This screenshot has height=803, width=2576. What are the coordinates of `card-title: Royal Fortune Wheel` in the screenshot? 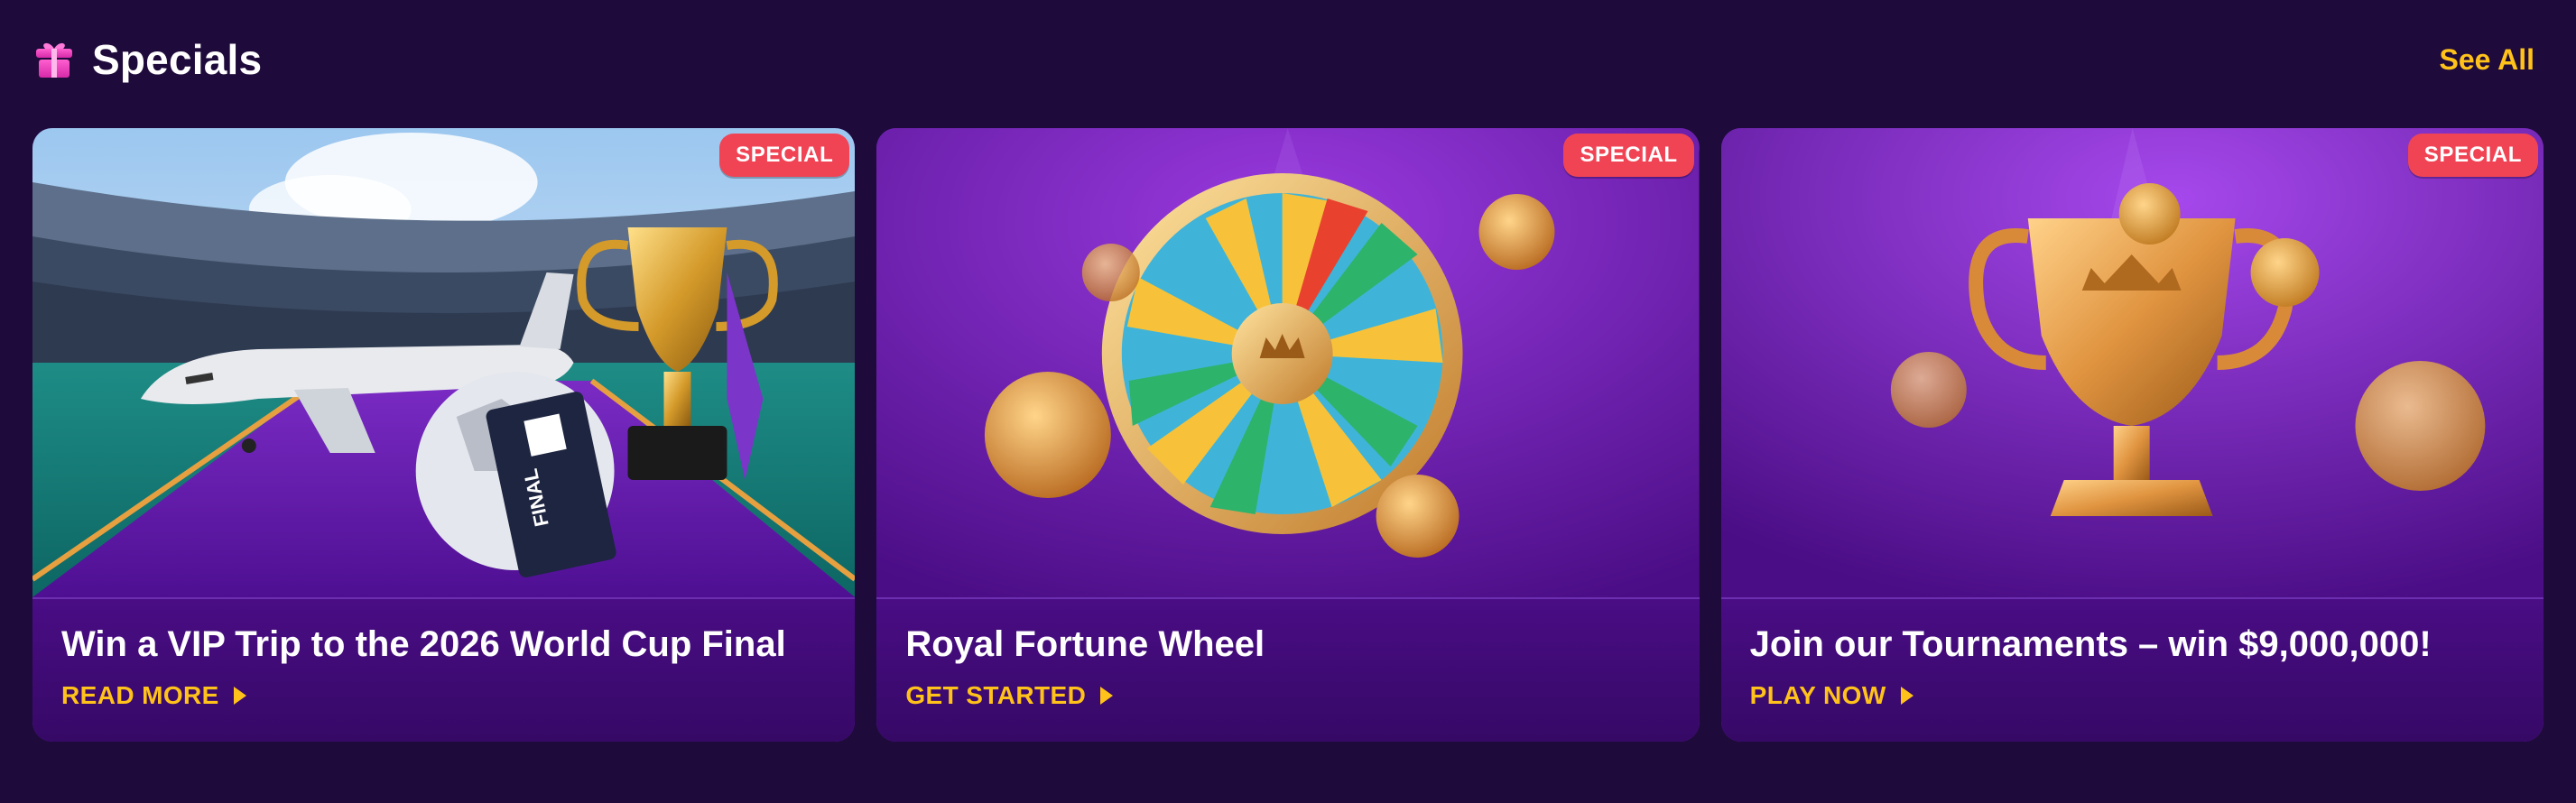 It's located at (1085, 644).